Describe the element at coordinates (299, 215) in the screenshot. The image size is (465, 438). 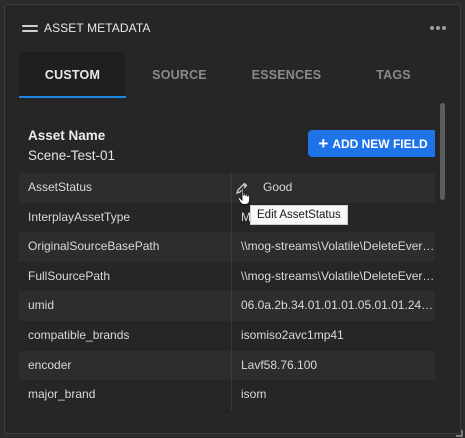
I see `edit-tooltip: Edit AssetStatus` at that location.